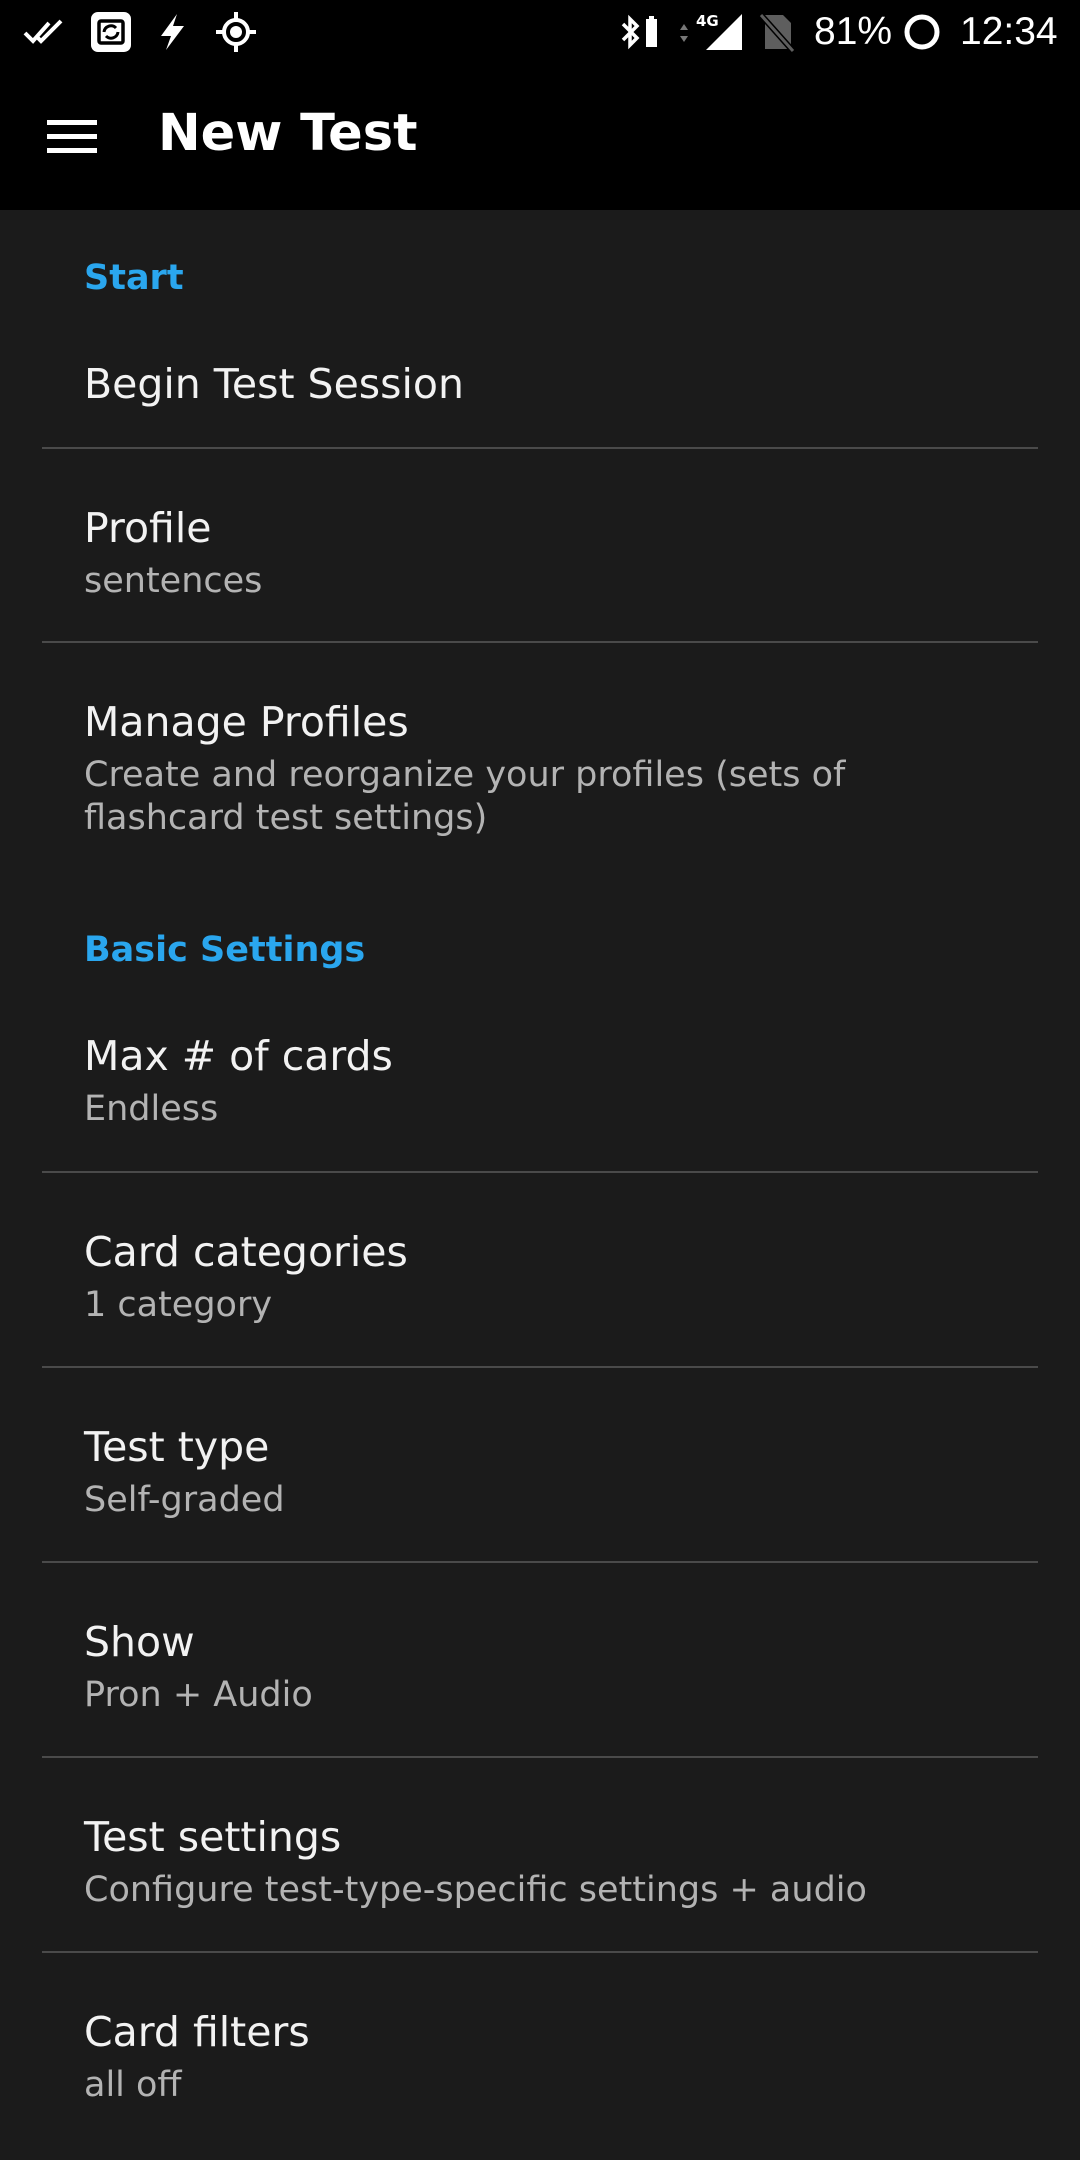 The image size is (1080, 2160). I want to click on pref-max-cards: Max # of cards Endless, so click(540, 1085).